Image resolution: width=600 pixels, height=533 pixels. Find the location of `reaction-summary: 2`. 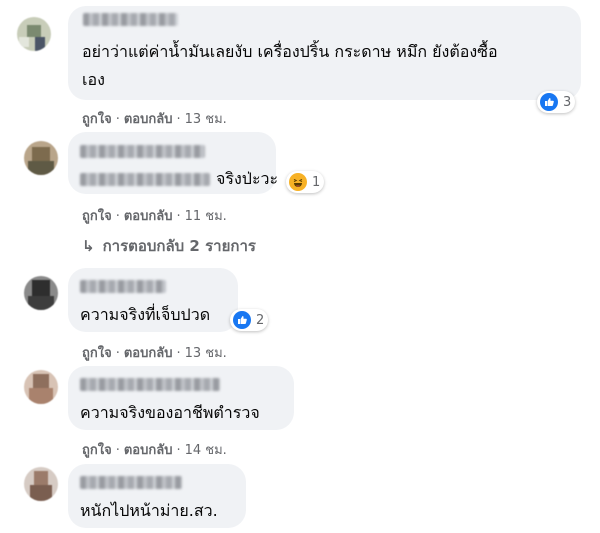

reaction-summary: 2 is located at coordinates (249, 320).